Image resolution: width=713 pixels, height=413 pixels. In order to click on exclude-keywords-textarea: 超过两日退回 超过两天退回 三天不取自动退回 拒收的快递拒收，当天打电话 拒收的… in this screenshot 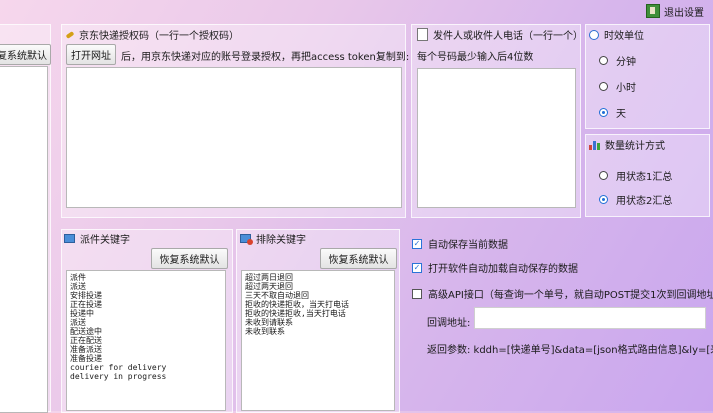, I will do `click(318, 340)`.